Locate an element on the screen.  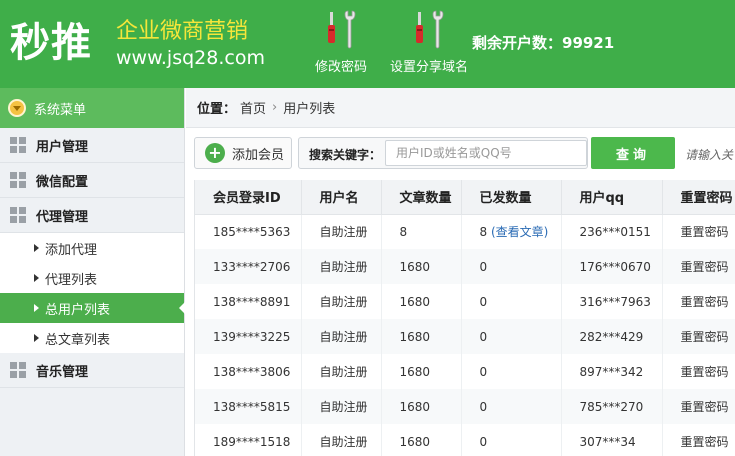
sidebar-title: 系统菜单 is located at coordinates (60, 110).